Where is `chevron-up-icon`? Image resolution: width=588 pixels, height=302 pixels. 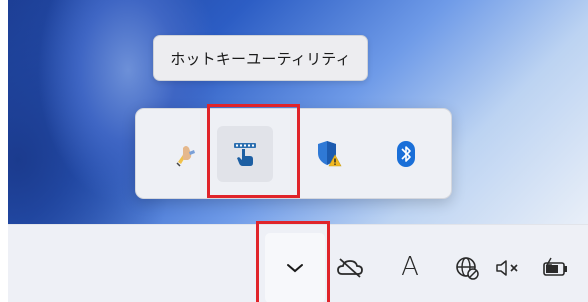
chevron-up-icon is located at coordinates (295, 268).